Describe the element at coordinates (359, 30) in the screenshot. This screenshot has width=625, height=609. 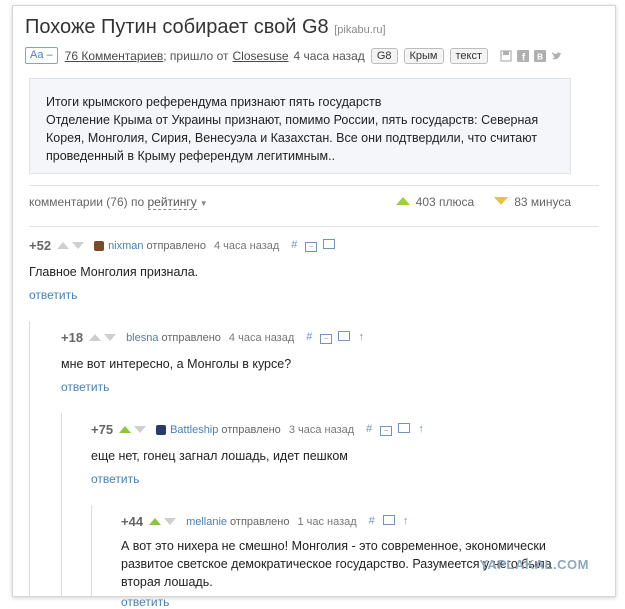
I see `post-source: [pikabu.ru]` at that location.